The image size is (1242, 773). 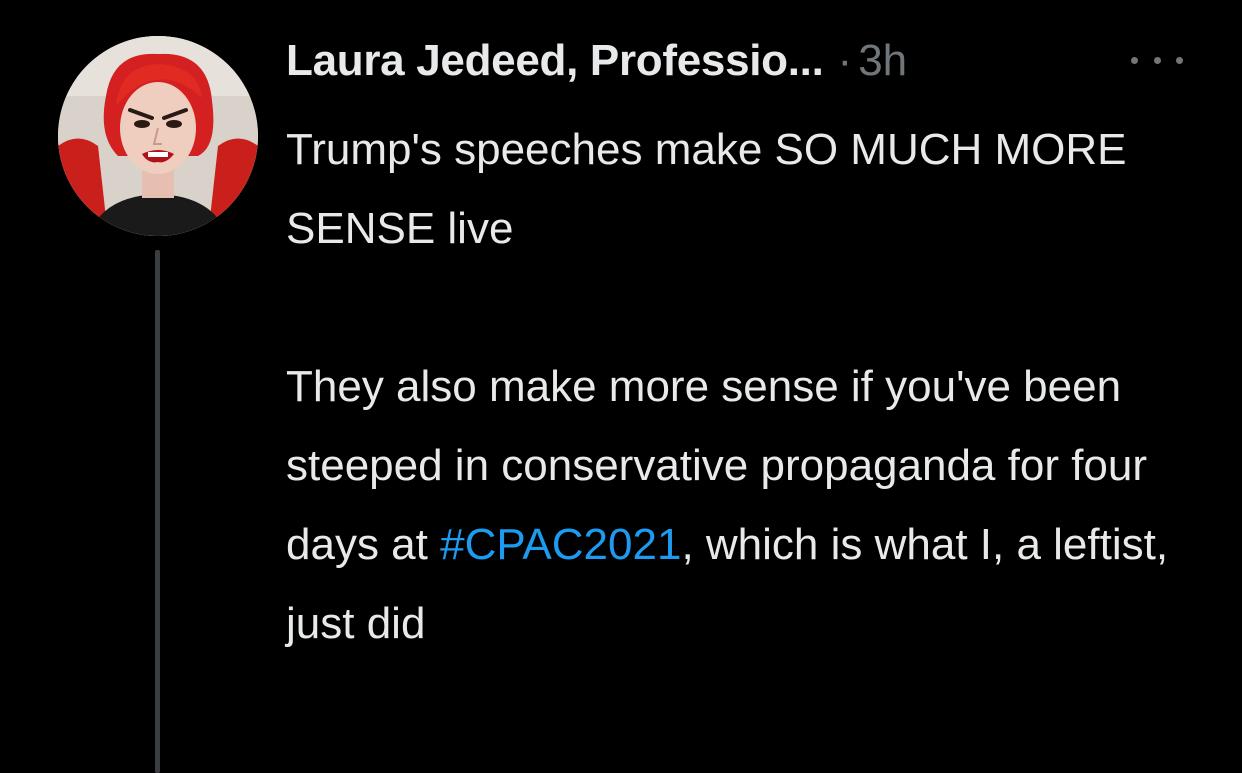 What do you see at coordinates (882, 61) in the screenshot?
I see `timestamp: 3h` at bounding box center [882, 61].